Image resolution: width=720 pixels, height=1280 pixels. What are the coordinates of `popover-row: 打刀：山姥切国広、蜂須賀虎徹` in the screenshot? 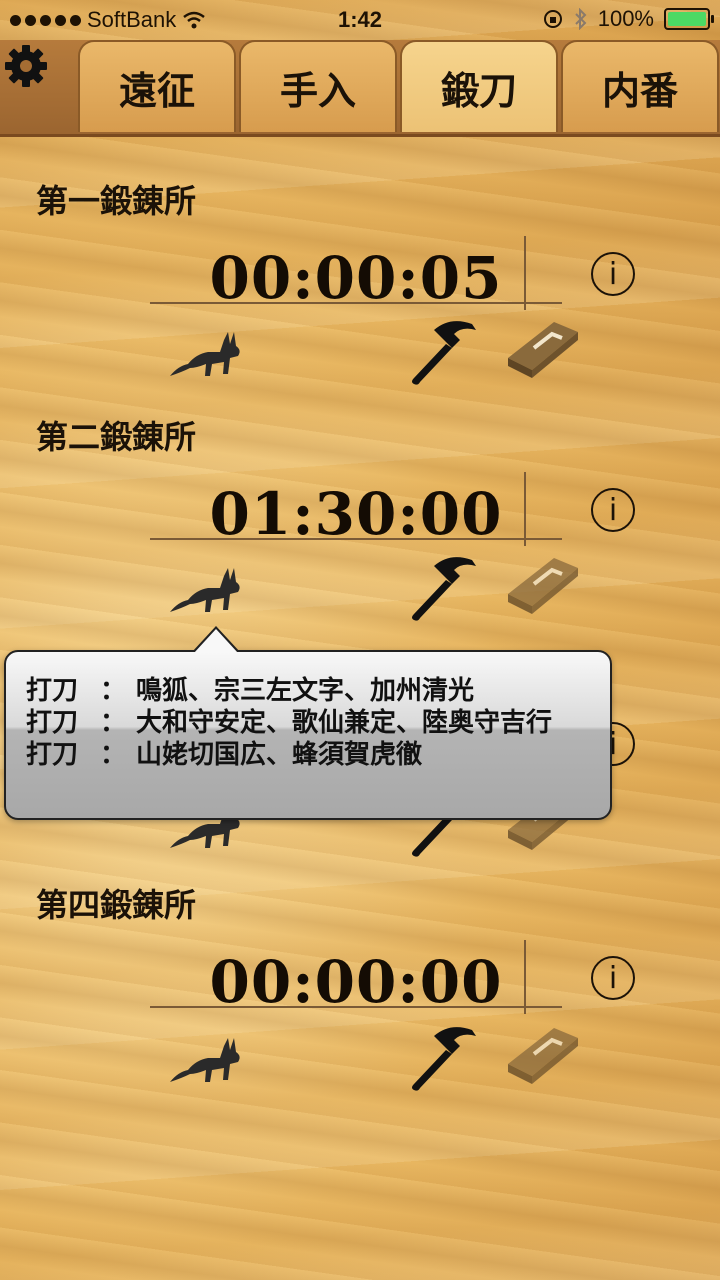 It's located at (224, 755).